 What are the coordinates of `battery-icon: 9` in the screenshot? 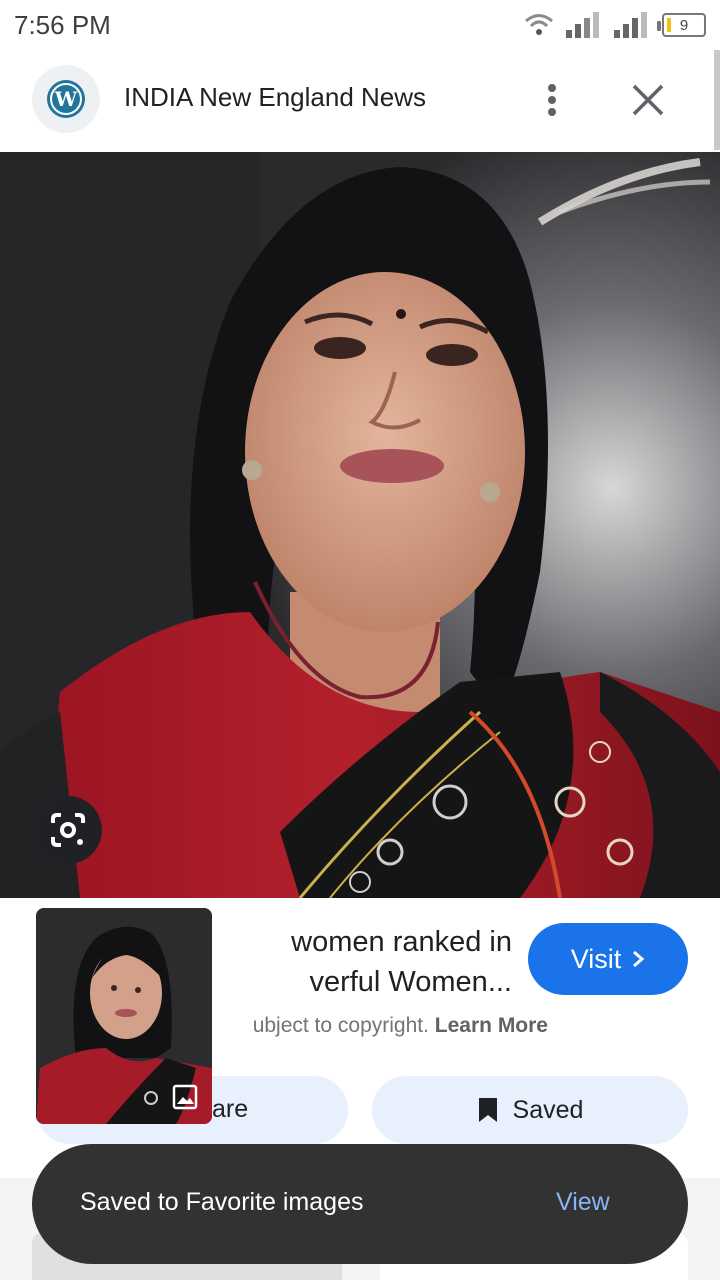 It's located at (681, 25).